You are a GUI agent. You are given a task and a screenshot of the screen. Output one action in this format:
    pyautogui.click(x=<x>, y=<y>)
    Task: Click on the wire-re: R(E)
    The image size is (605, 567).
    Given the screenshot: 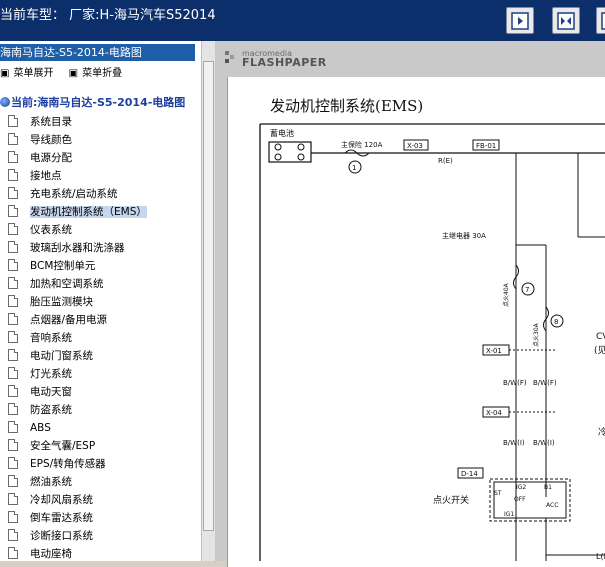 What is the action you would take?
    pyautogui.click(x=445, y=161)
    